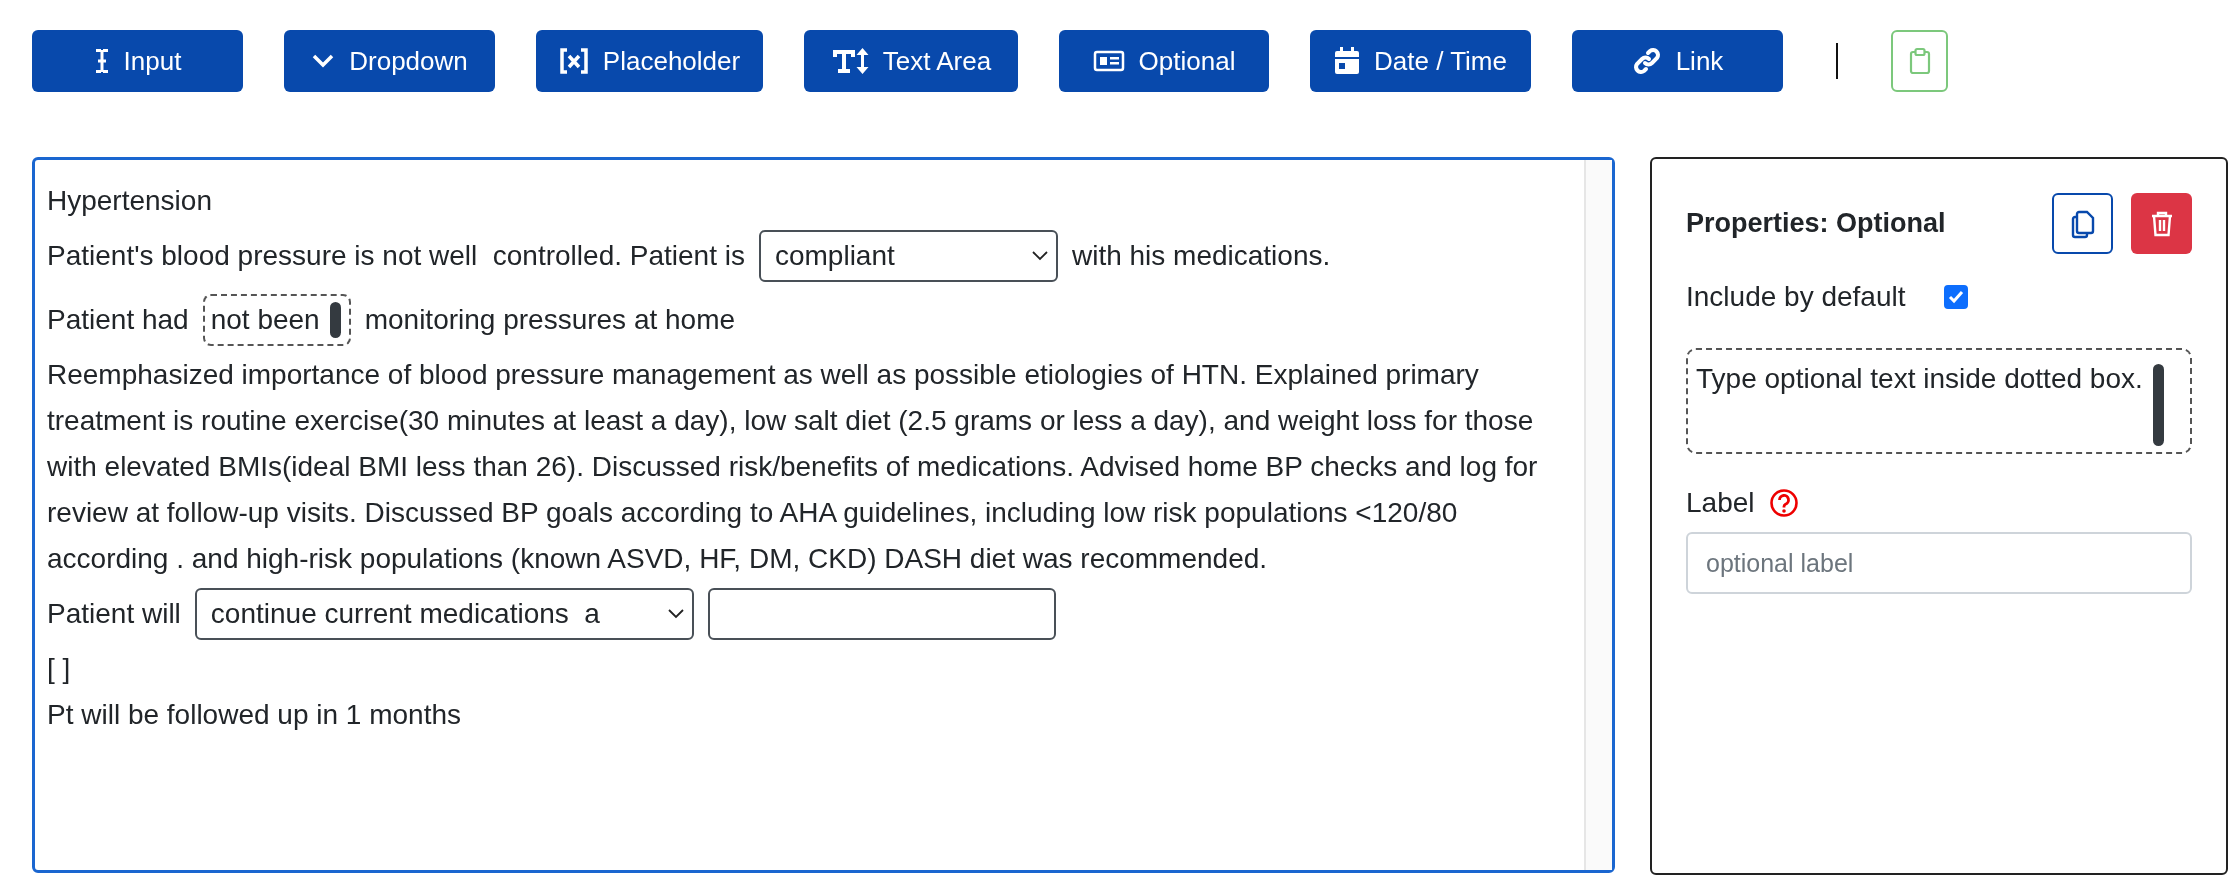 The image size is (2236, 880). Describe the element at coordinates (335, 320) in the screenshot. I see `grip-bar` at that location.